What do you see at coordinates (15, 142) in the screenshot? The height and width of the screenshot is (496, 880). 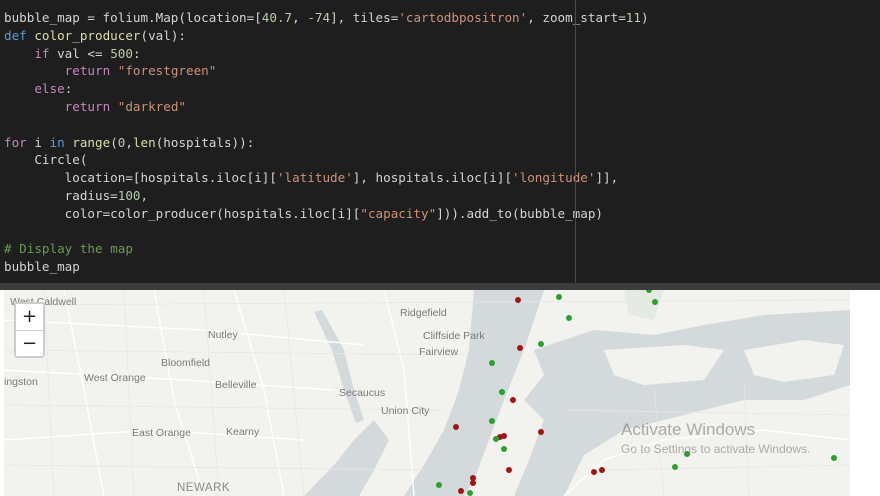 I see `code-token: for` at bounding box center [15, 142].